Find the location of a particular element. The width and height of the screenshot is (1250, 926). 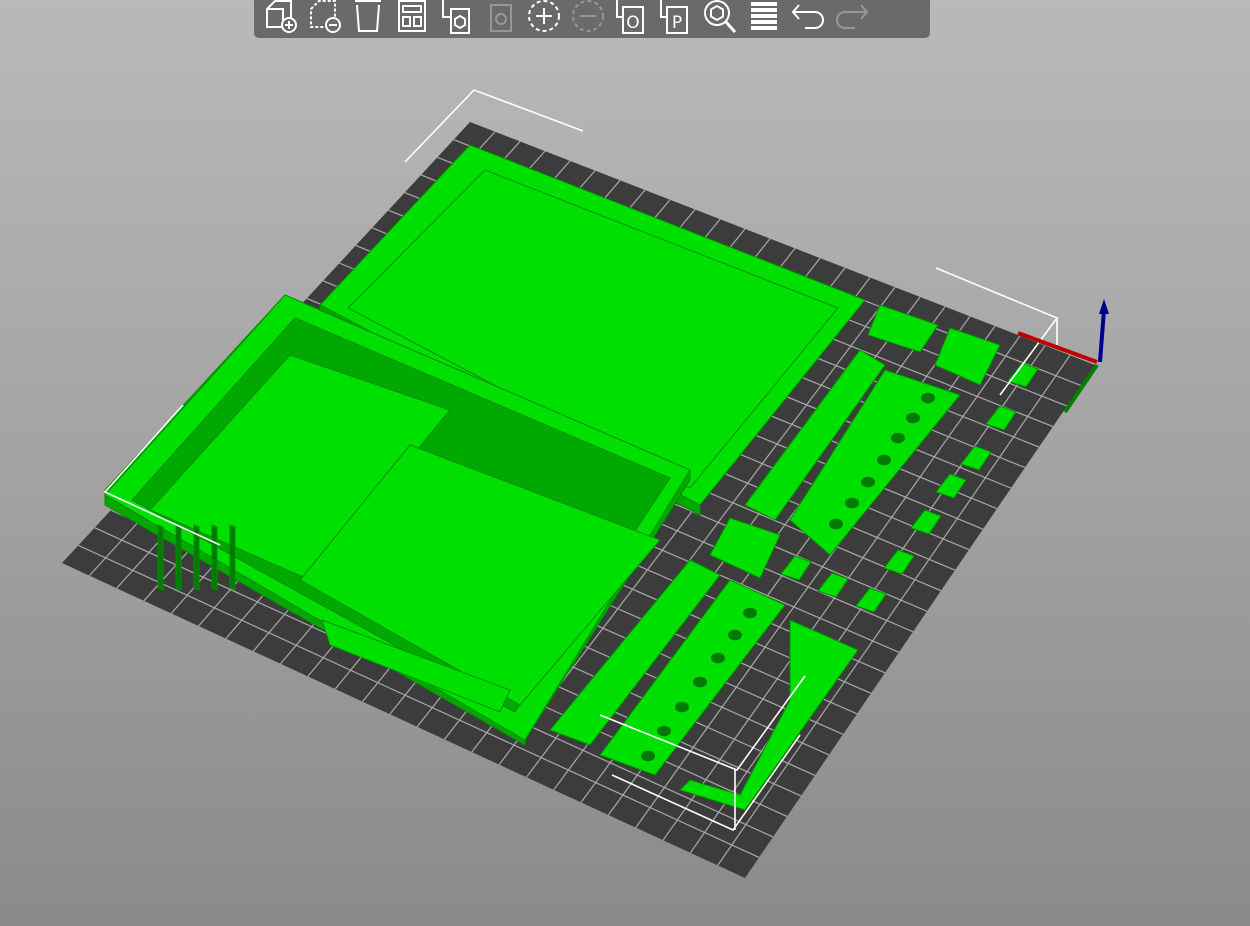

add-object-button is located at coordinates (280, 19).